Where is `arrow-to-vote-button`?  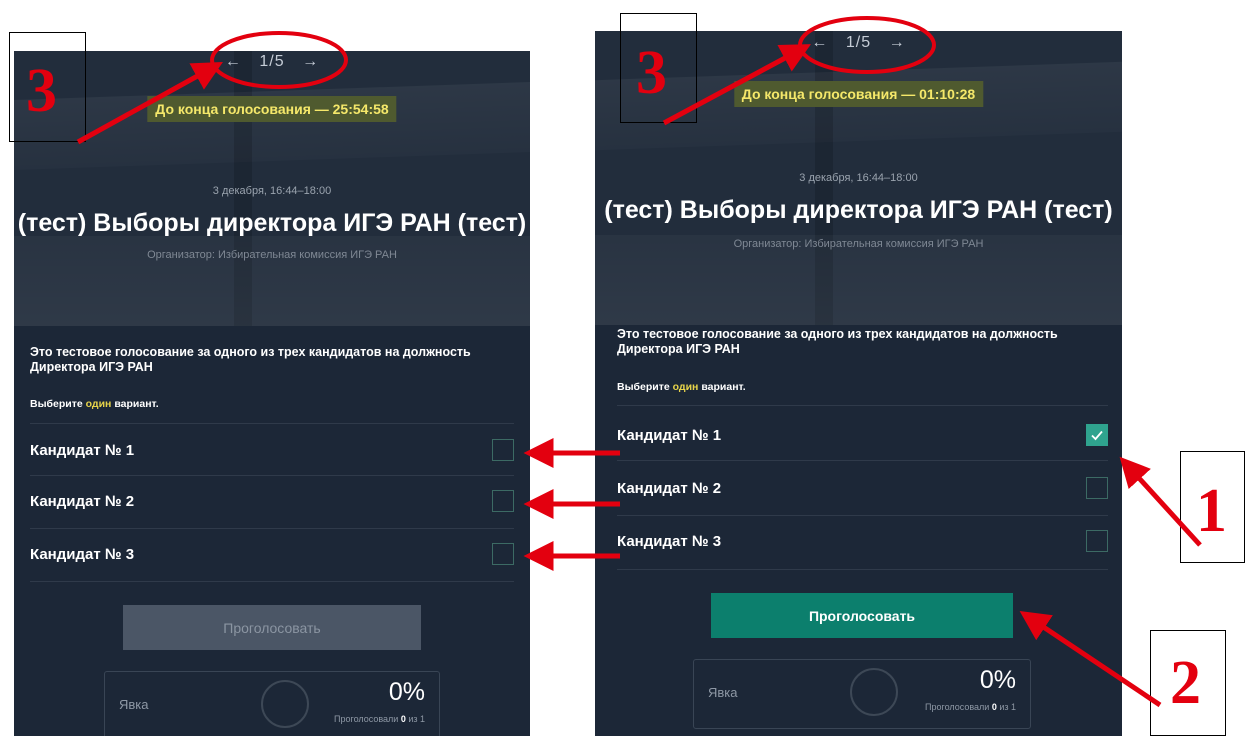 arrow-to-vote-button is located at coordinates (1090, 659).